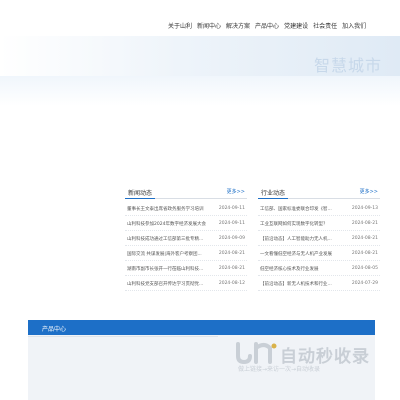 This screenshot has width=400, height=400. What do you see at coordinates (238, 25) in the screenshot?
I see `nav-item: 解决方案` at bounding box center [238, 25].